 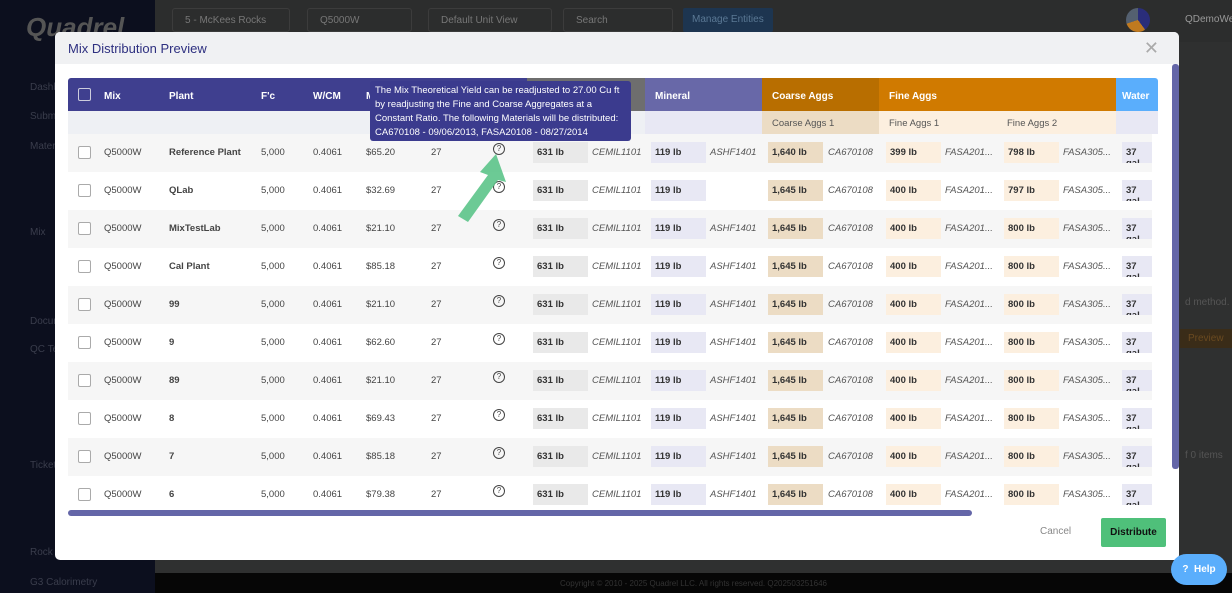 I want to click on location-select: 5 - McKees Rocks, so click(x=231, y=20).